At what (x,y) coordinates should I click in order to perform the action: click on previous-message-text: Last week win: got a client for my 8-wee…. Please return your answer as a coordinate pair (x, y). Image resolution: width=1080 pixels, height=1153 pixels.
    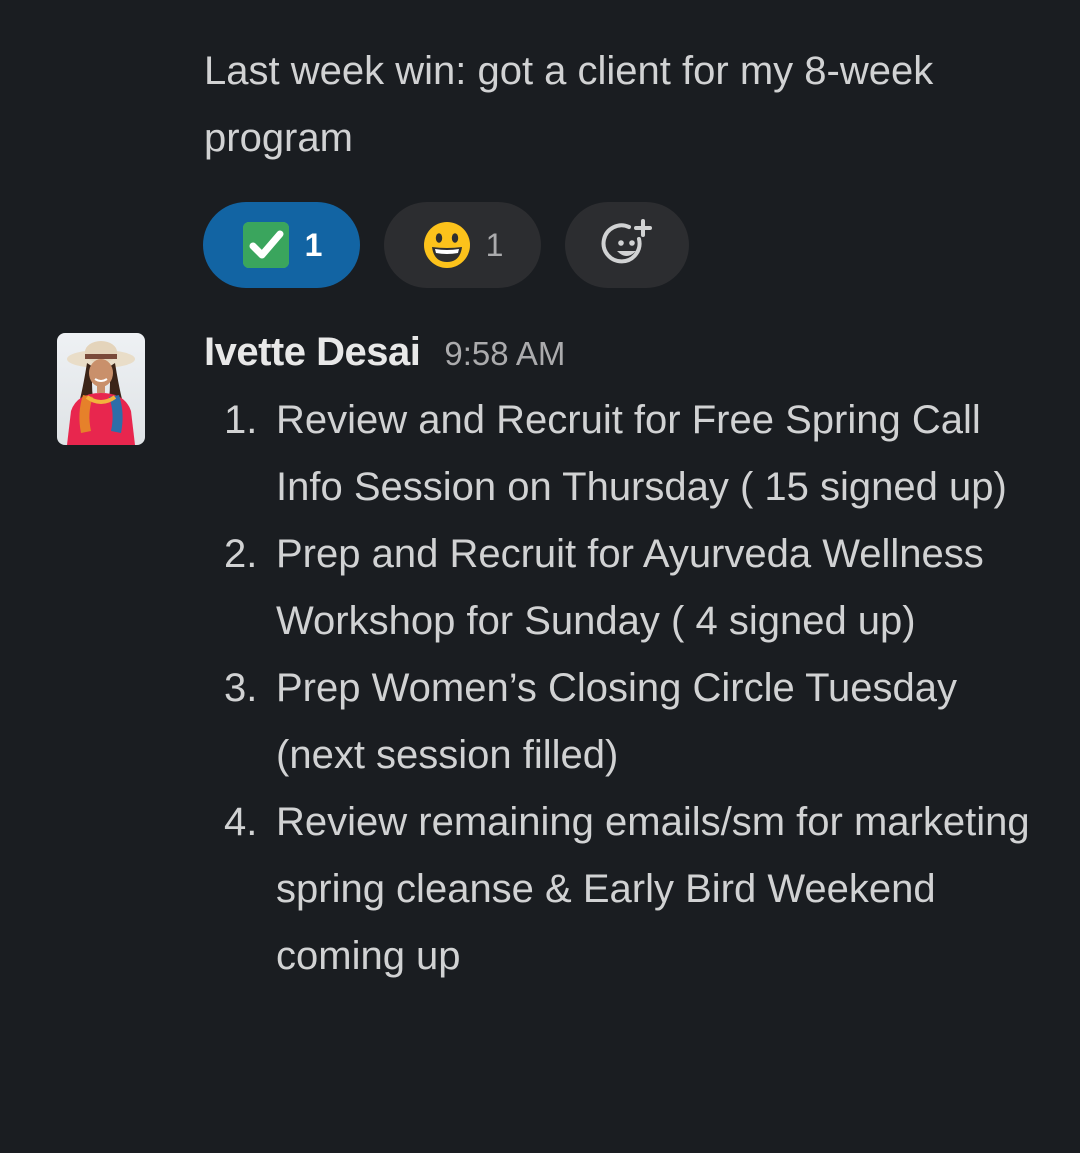
    Looking at the image, I should click on (569, 104).